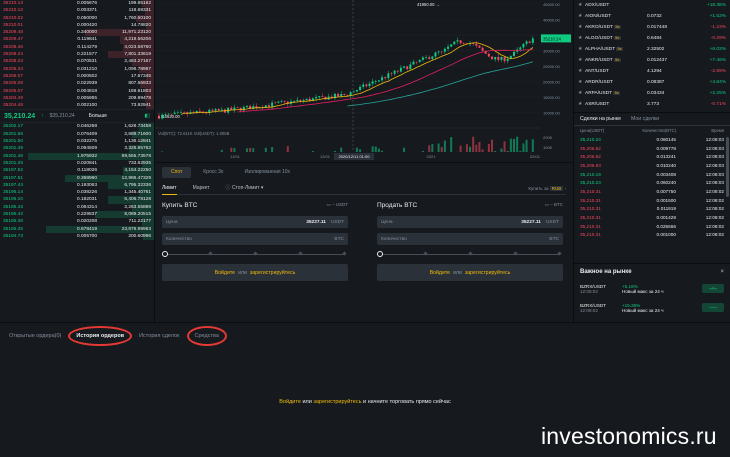 This screenshot has width=730, height=457. Describe the element at coordinates (652, 27) in the screenshot. I see `market-row: ★ AKRO/USDT 5x 0.017448 -1.23%` at that location.